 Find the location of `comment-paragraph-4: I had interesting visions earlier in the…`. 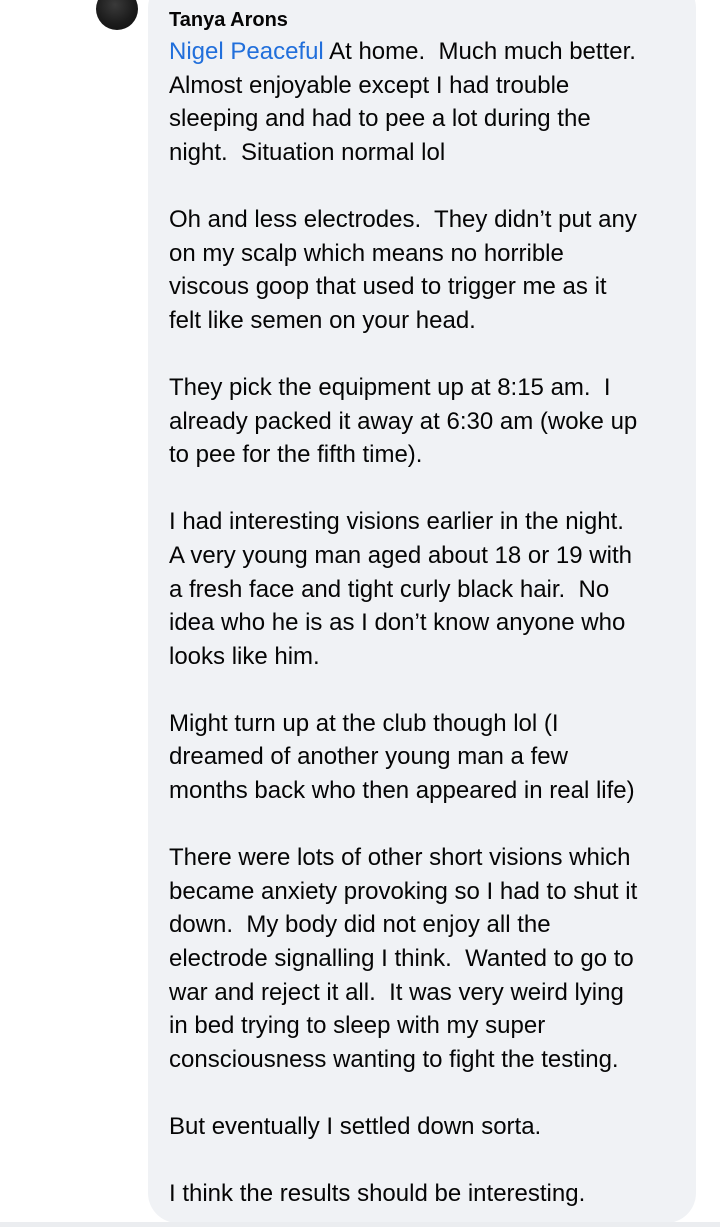

comment-paragraph-4: I had interesting visions earlier in the… is located at coordinates (400, 589).